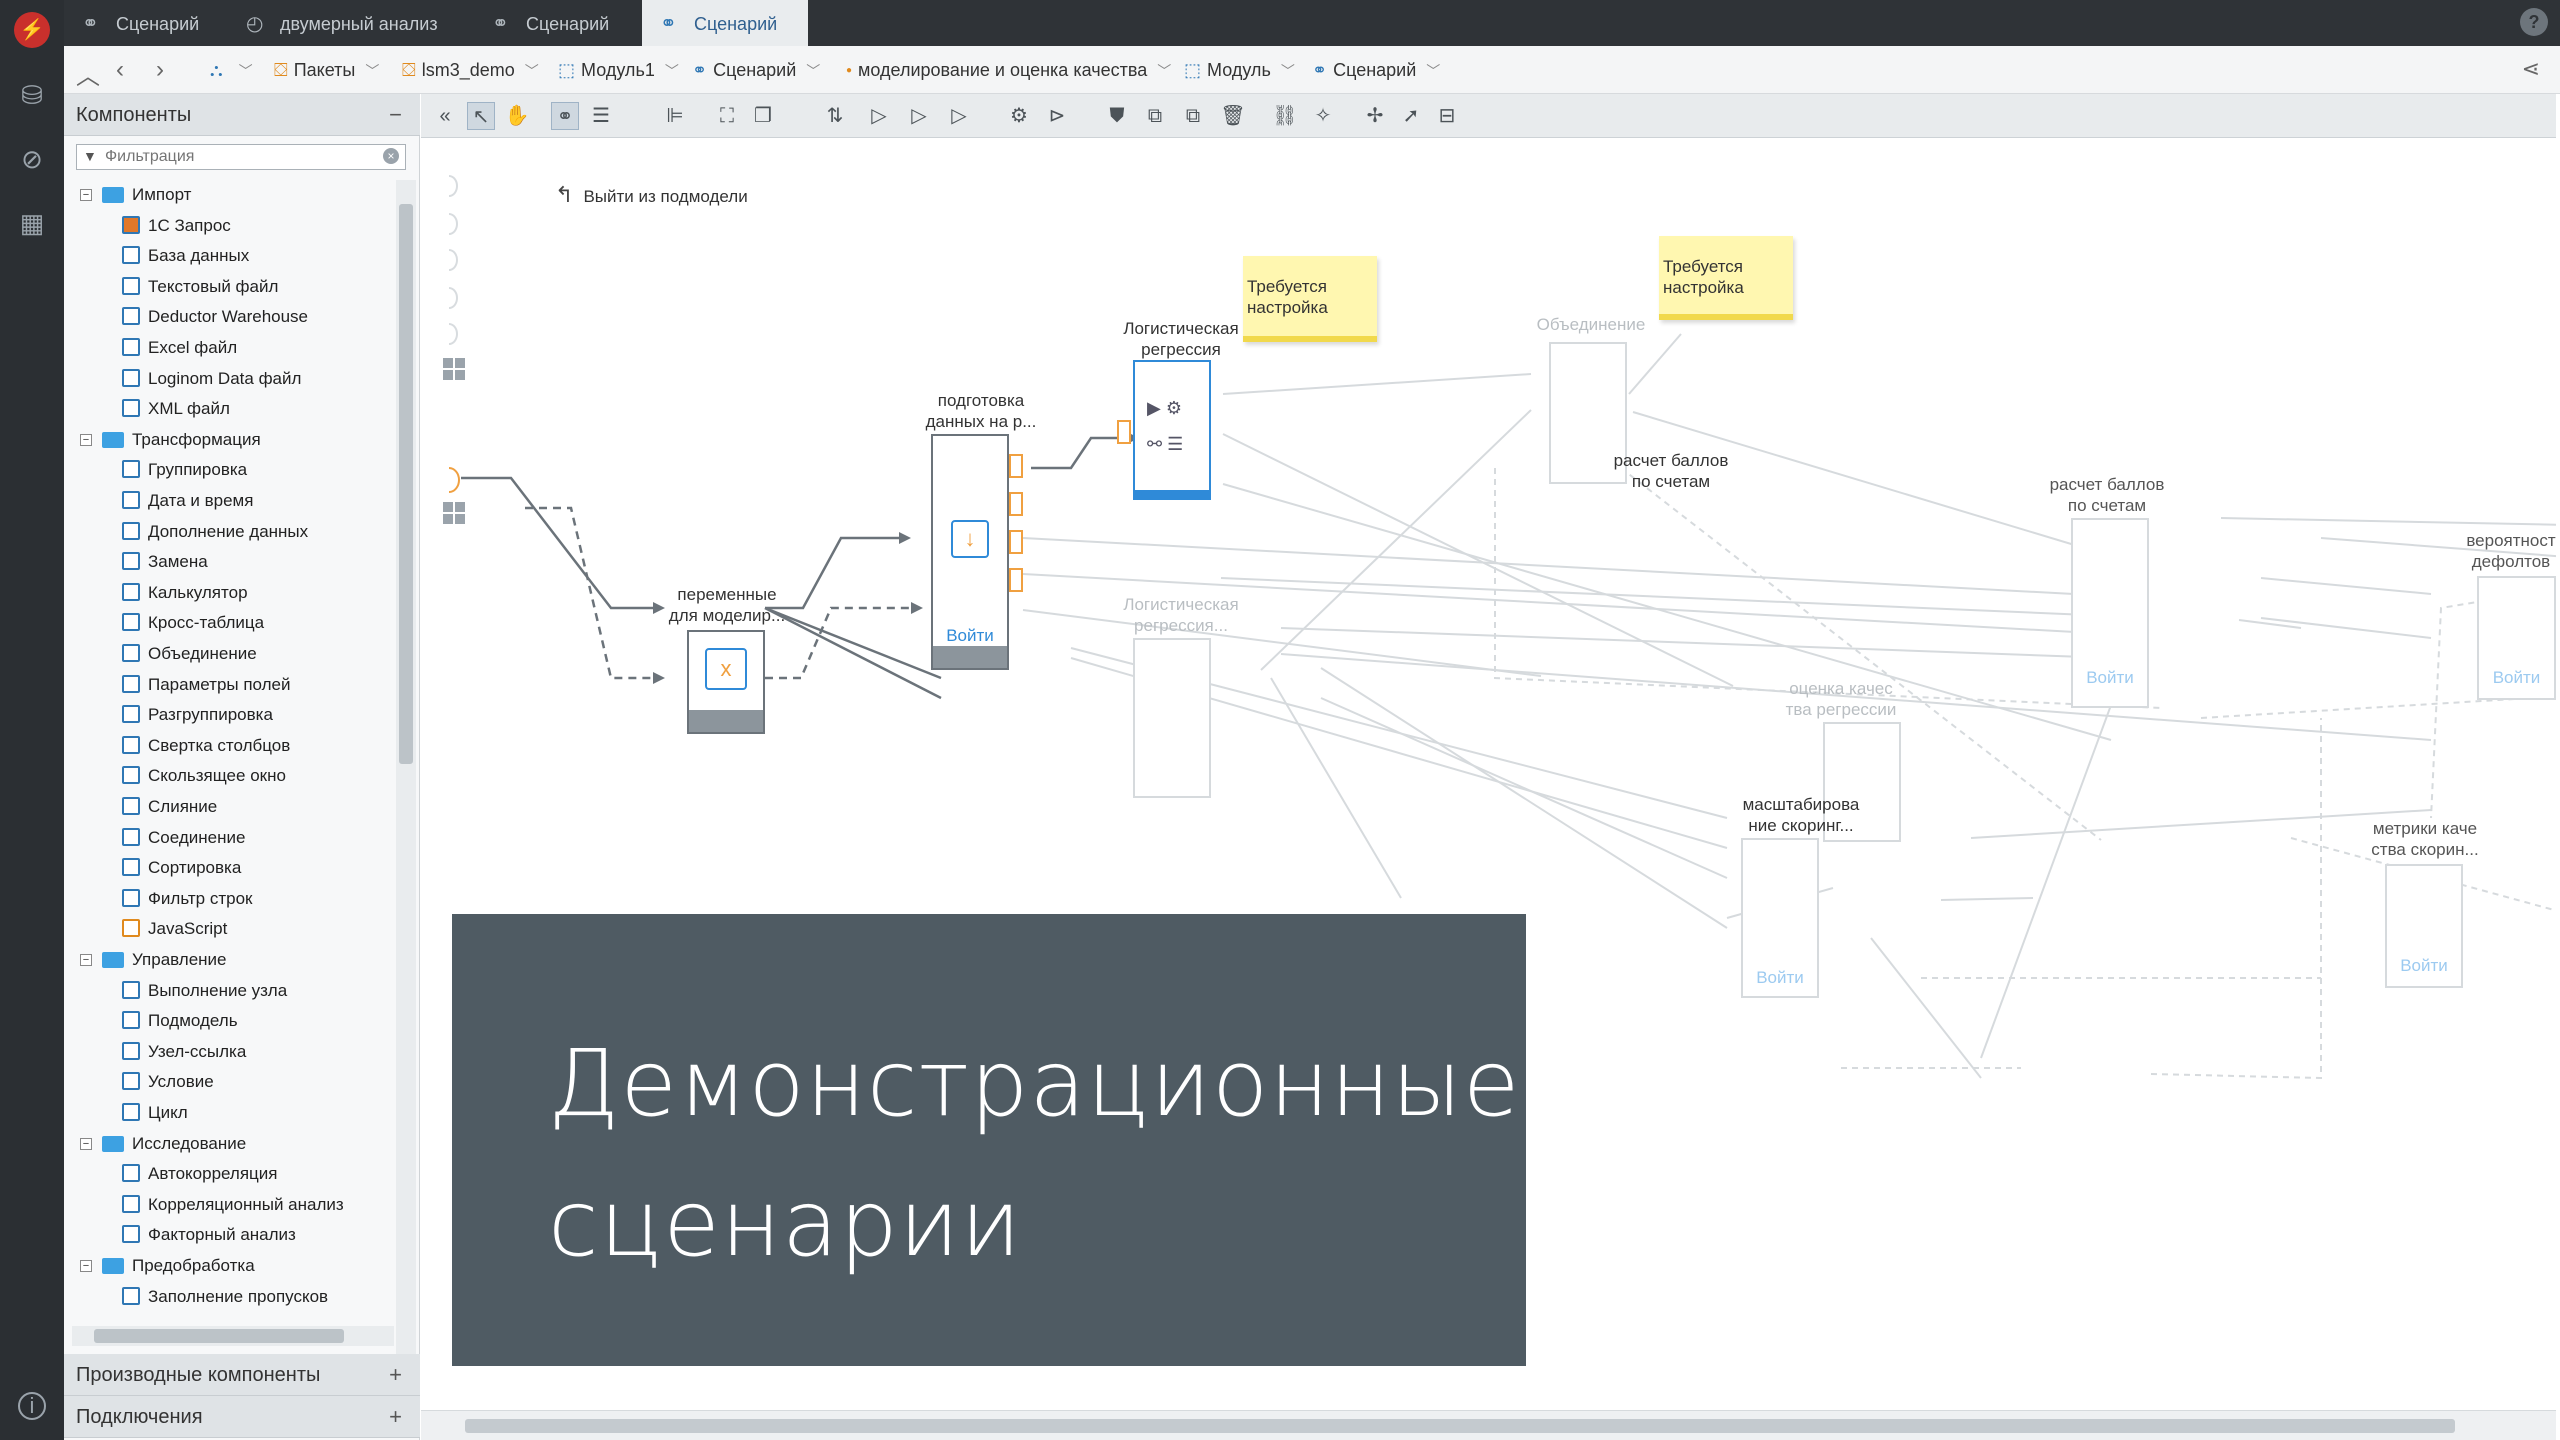  What do you see at coordinates (445, 116) in the screenshot?
I see `collapse-panel-icon: «` at bounding box center [445, 116].